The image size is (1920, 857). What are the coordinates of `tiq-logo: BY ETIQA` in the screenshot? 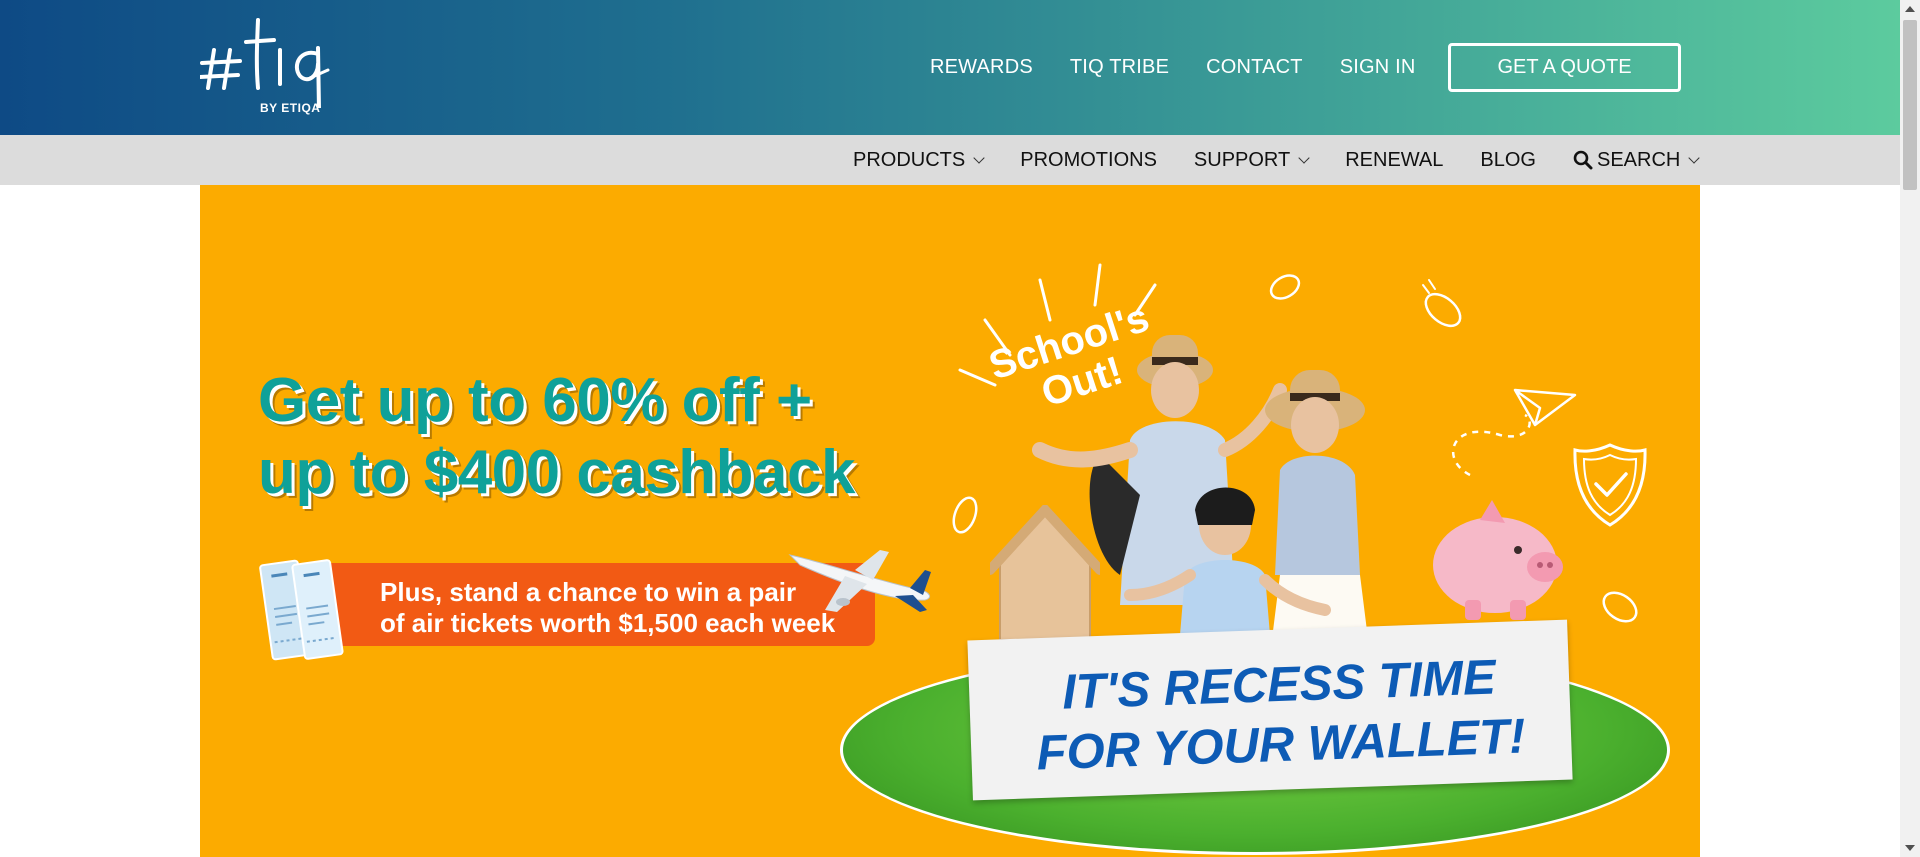 It's located at (280, 68).